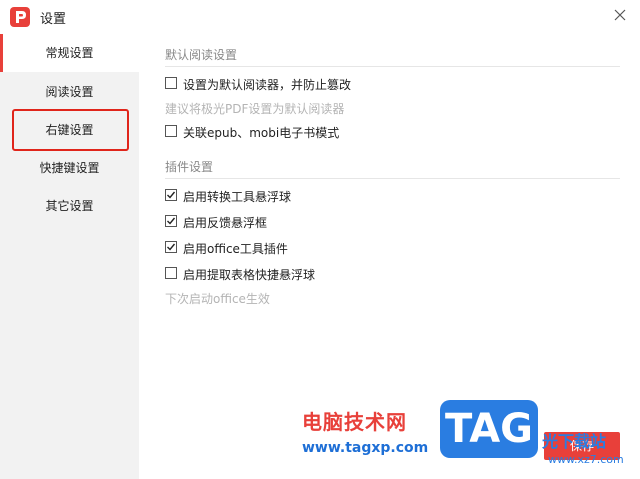  I want to click on option-label: 启用office工具插件, so click(235, 249).